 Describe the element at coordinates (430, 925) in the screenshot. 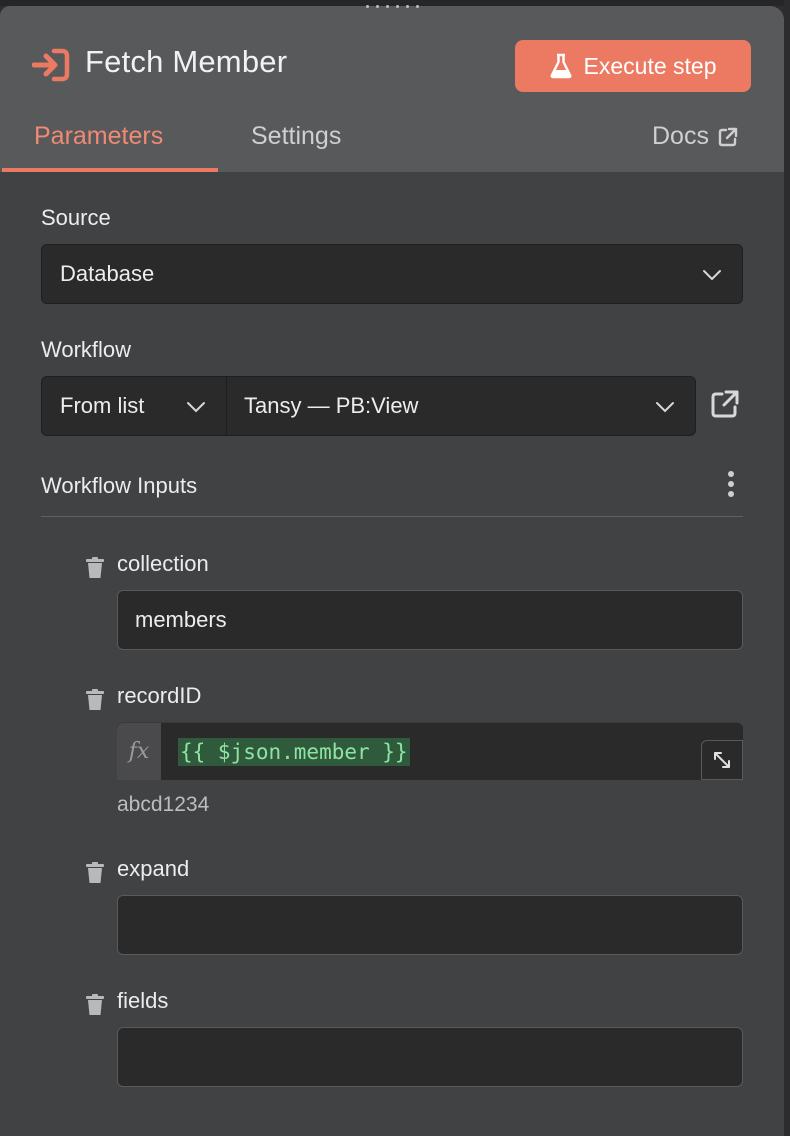

I see `param-input-expand` at that location.